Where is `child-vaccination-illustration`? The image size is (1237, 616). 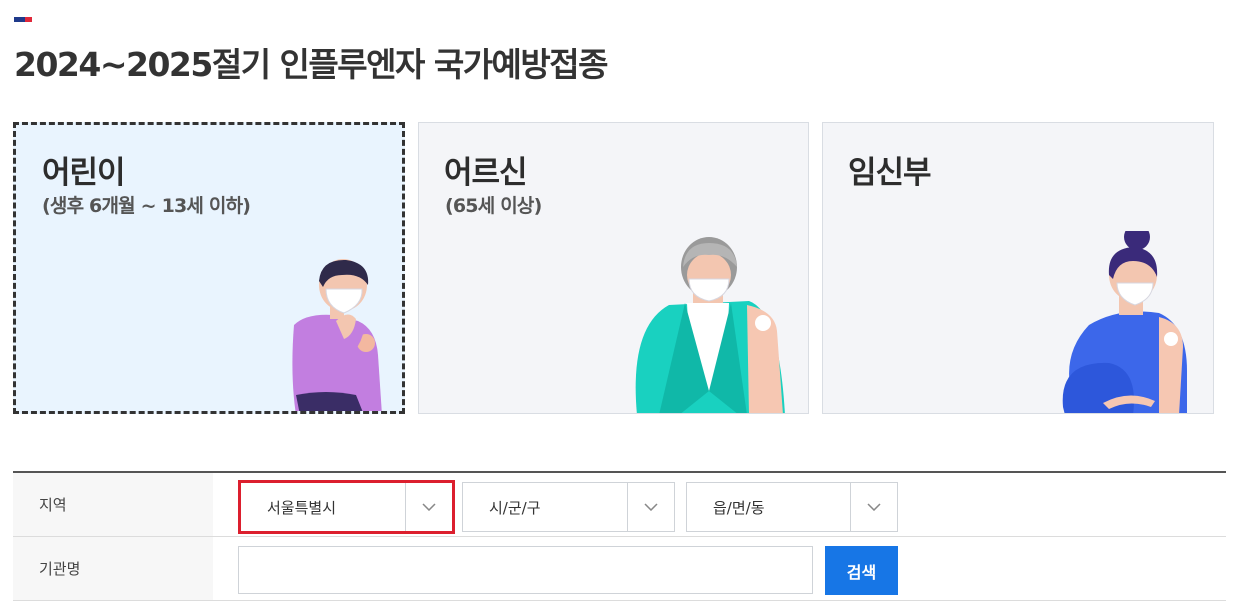
child-vaccination-illustration is located at coordinates (337, 335).